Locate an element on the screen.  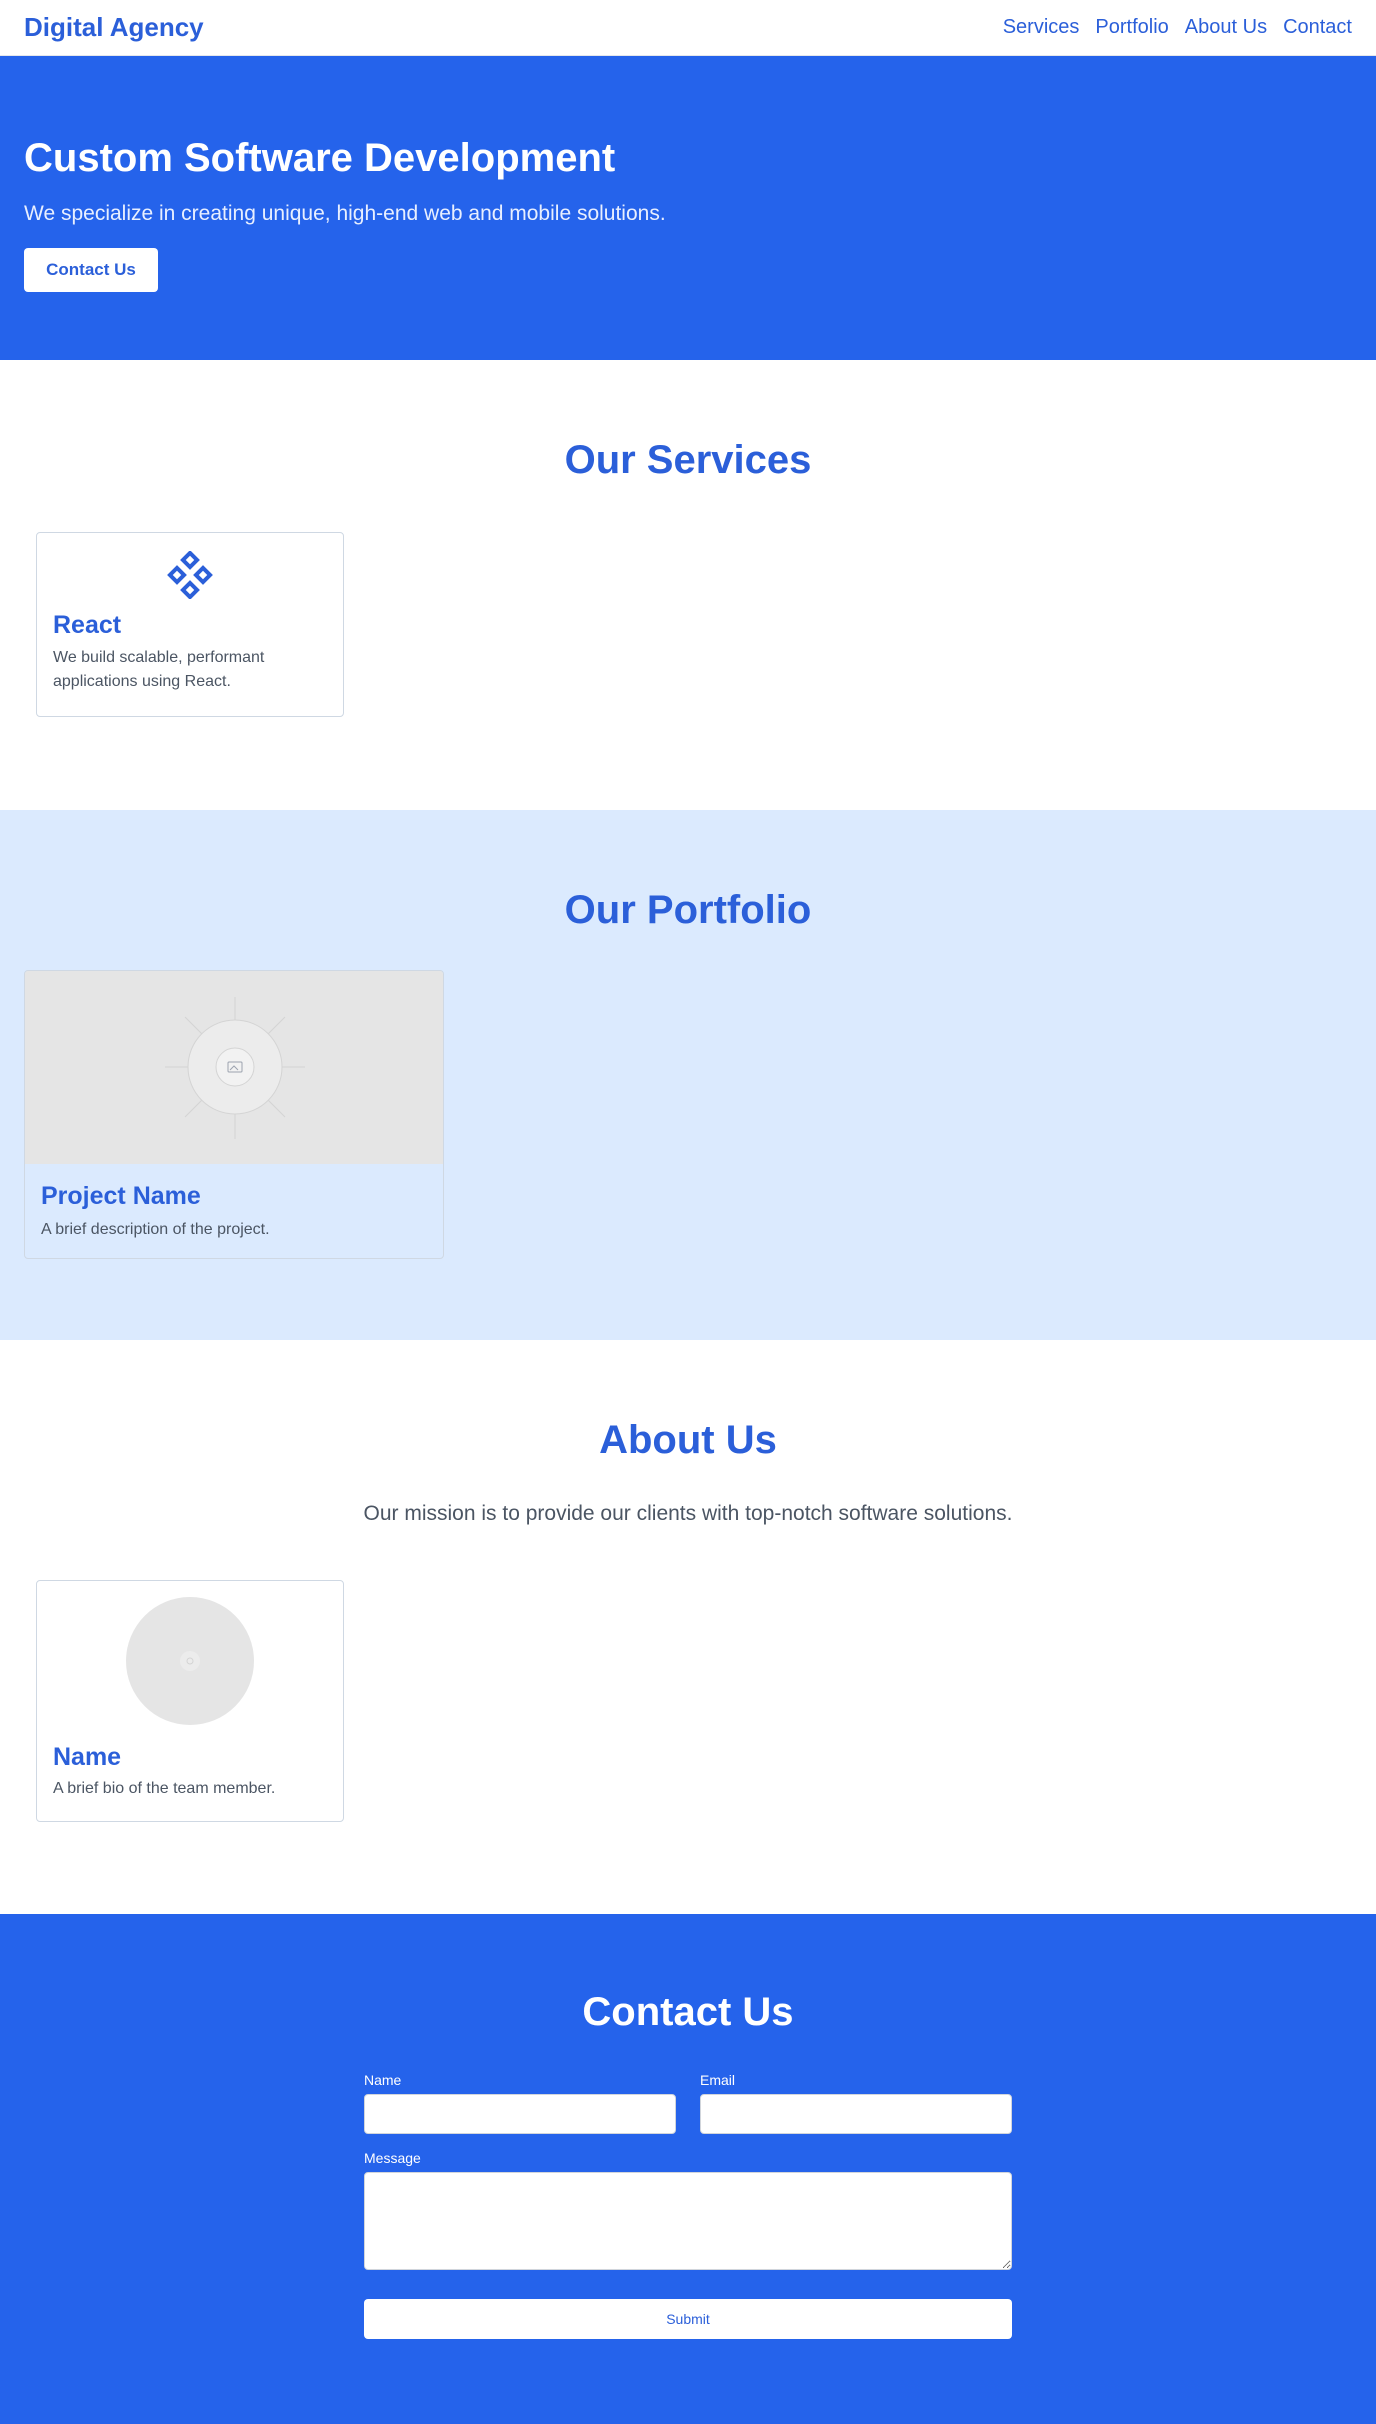
contact-us-button: Contact Us is located at coordinates (91, 270).